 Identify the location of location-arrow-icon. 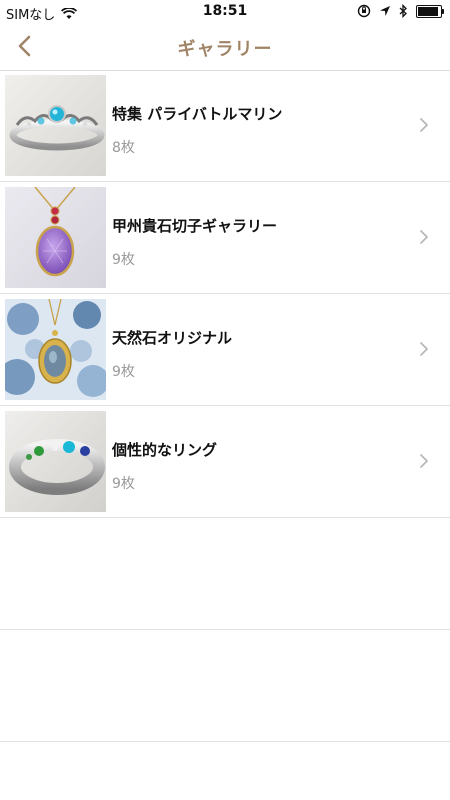
(385, 11).